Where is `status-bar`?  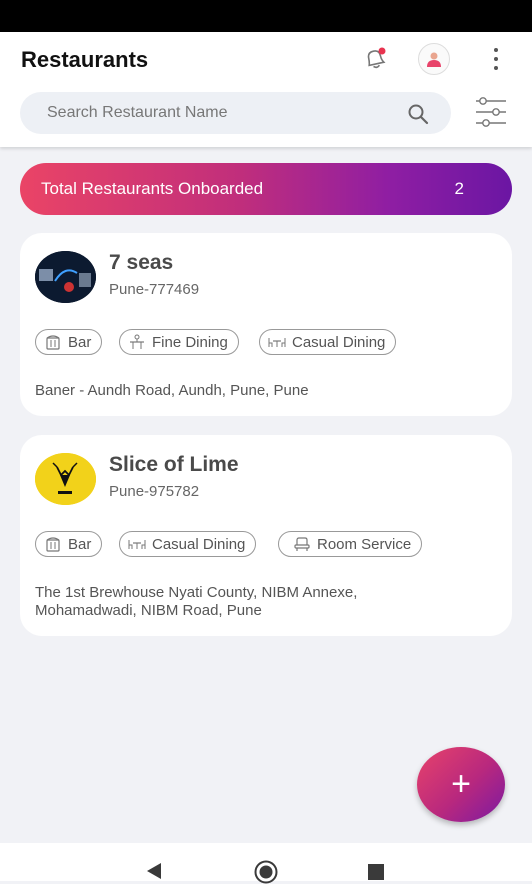
status-bar is located at coordinates (266, 16).